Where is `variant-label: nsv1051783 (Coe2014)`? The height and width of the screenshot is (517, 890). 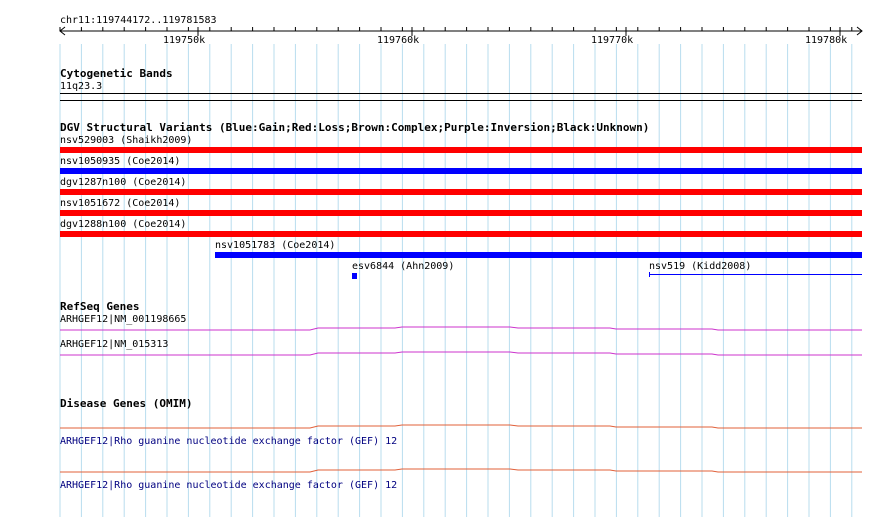 variant-label: nsv1051783 (Coe2014) is located at coordinates (275, 246).